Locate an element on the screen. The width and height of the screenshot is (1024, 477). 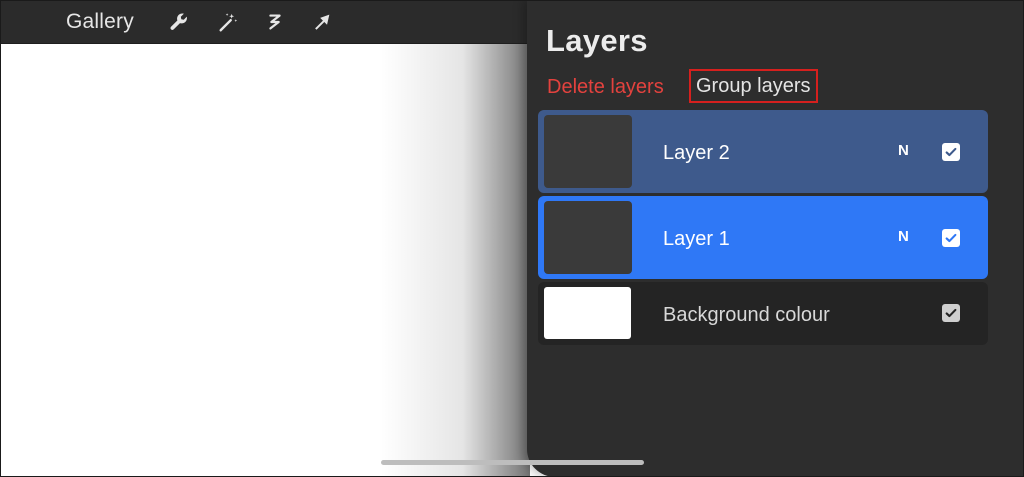
layer-name: Background colour is located at coordinates (746, 315).